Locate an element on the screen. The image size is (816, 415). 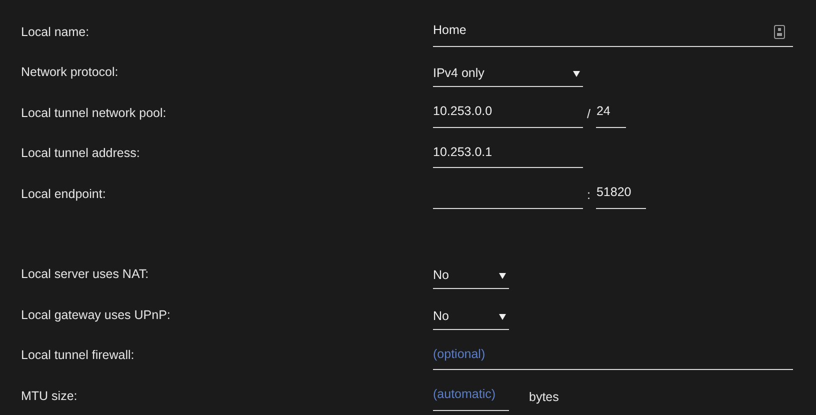
field-label: Network protocol: is located at coordinates (70, 73).